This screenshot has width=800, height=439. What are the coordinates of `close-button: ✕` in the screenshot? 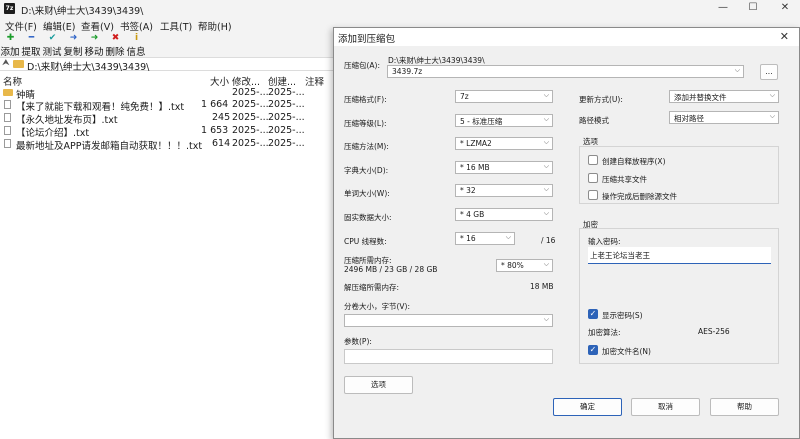 It's located at (785, 8).